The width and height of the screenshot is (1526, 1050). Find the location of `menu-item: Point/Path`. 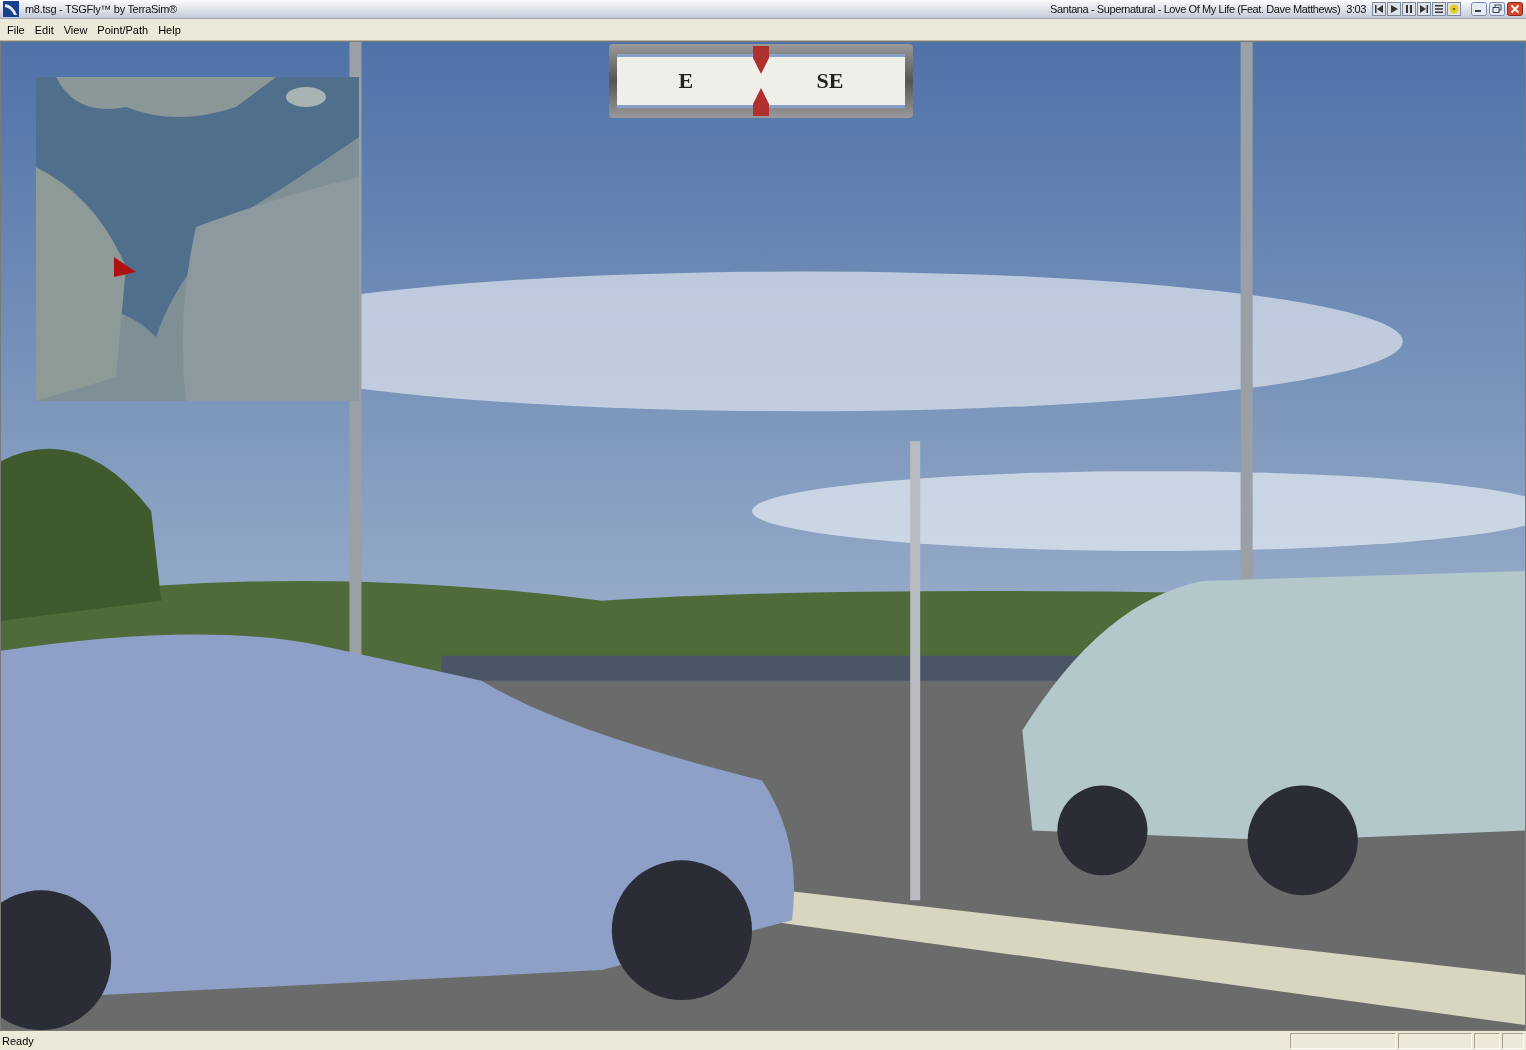

menu-item: Point/Path is located at coordinates (123, 29).